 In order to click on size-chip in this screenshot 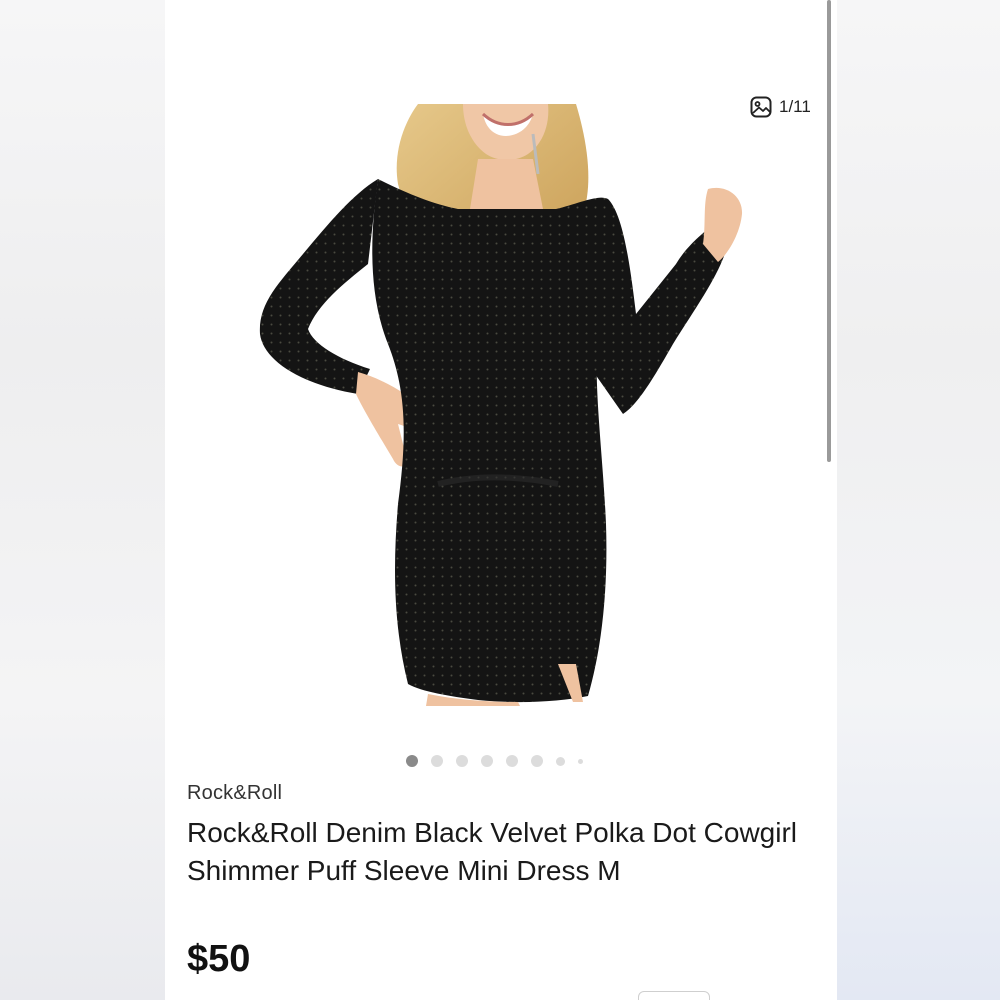, I will do `click(674, 995)`.